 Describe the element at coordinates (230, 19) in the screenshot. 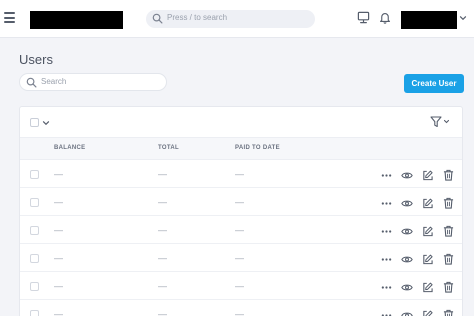

I see `global-search-input: Press / to search` at that location.